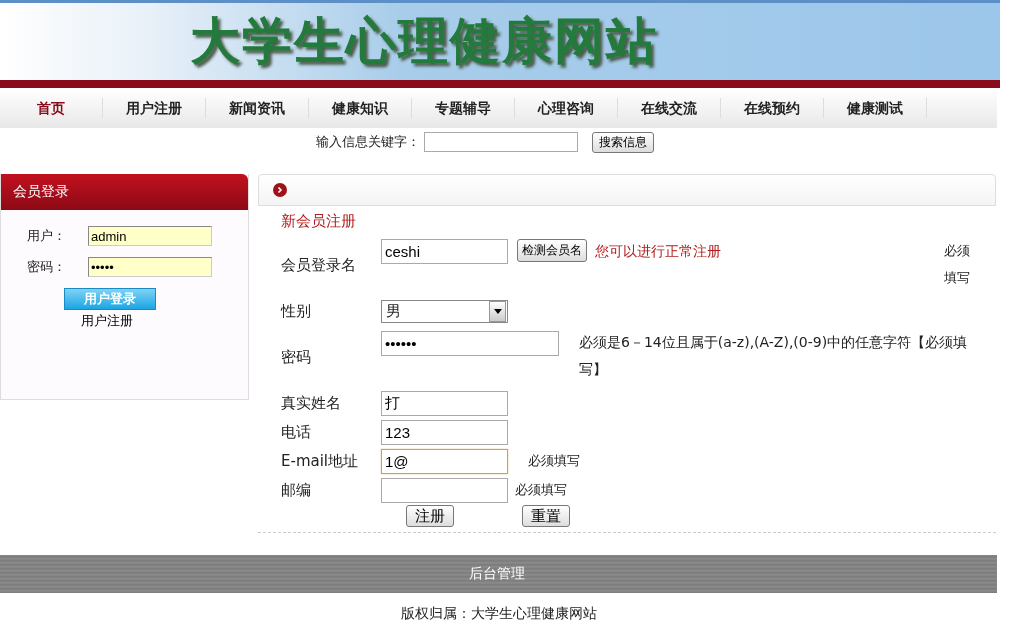 The height and width of the screenshot is (623, 1010). I want to click on field-label: 密码：, so click(47, 267).